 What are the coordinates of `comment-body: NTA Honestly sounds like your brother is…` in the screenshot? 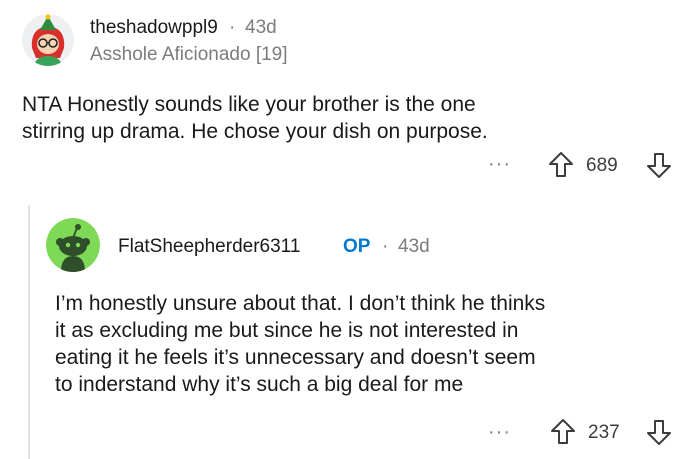 It's located at (352, 118).